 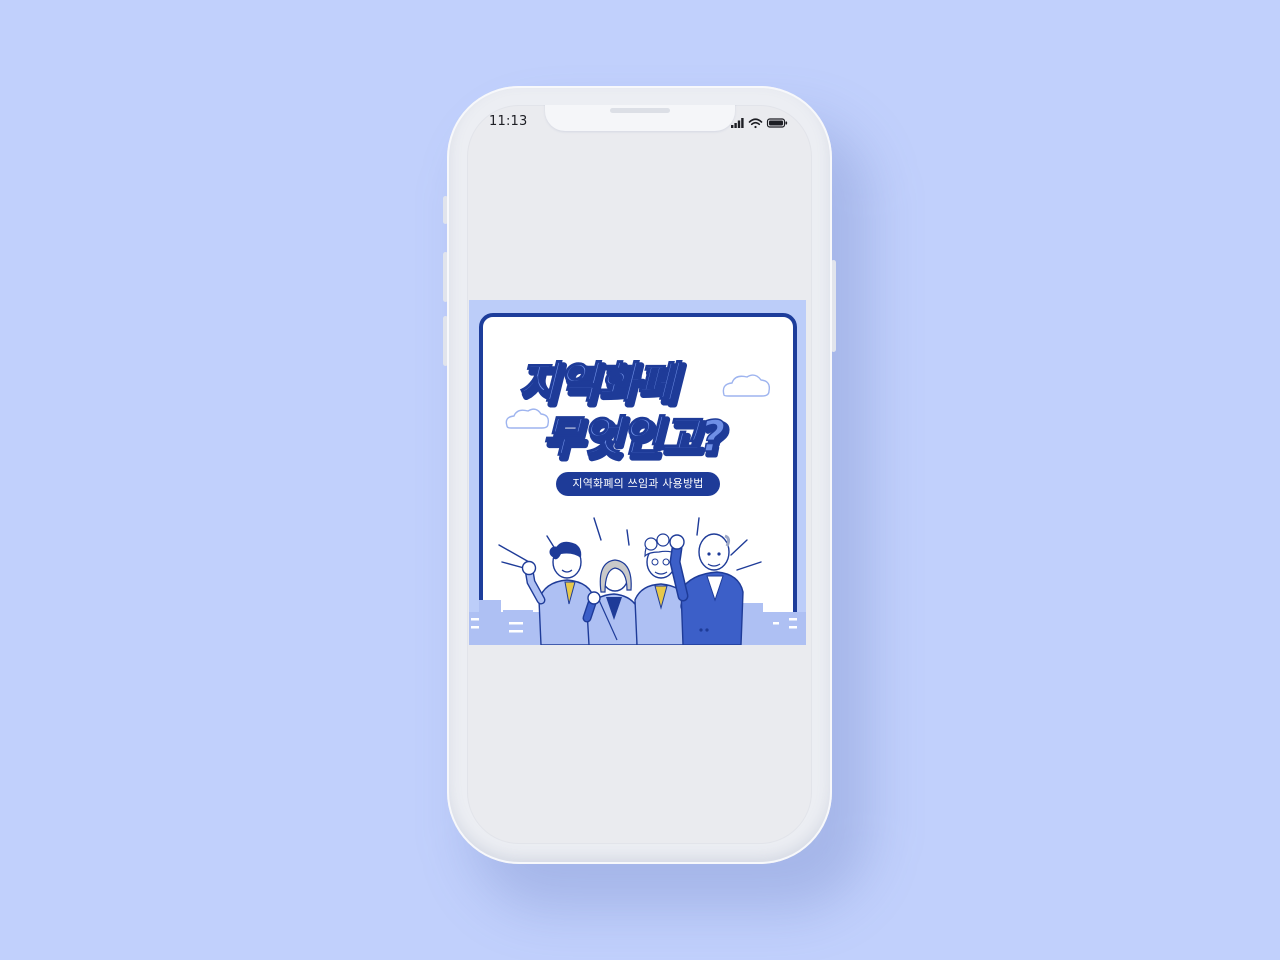 I want to click on speaker-grille, so click(x=640, y=110).